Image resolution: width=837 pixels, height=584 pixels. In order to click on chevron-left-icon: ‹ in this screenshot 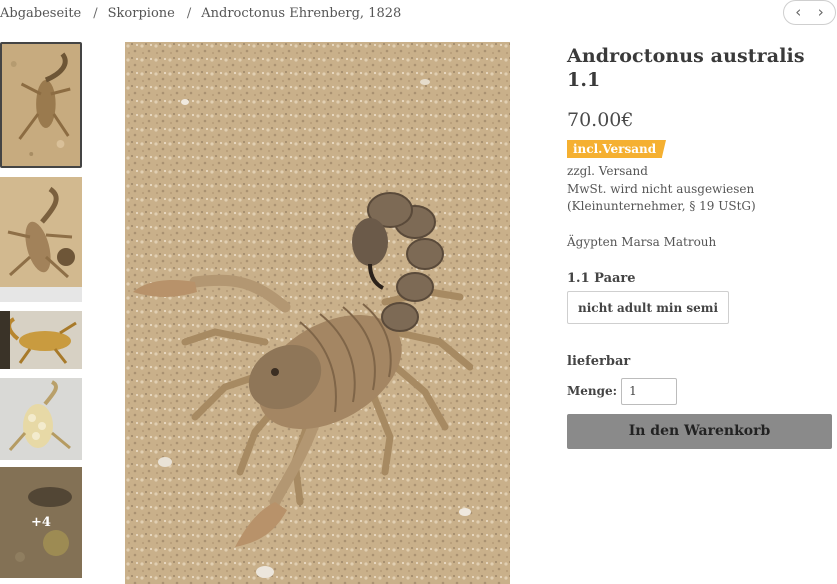, I will do `click(798, 12)`.